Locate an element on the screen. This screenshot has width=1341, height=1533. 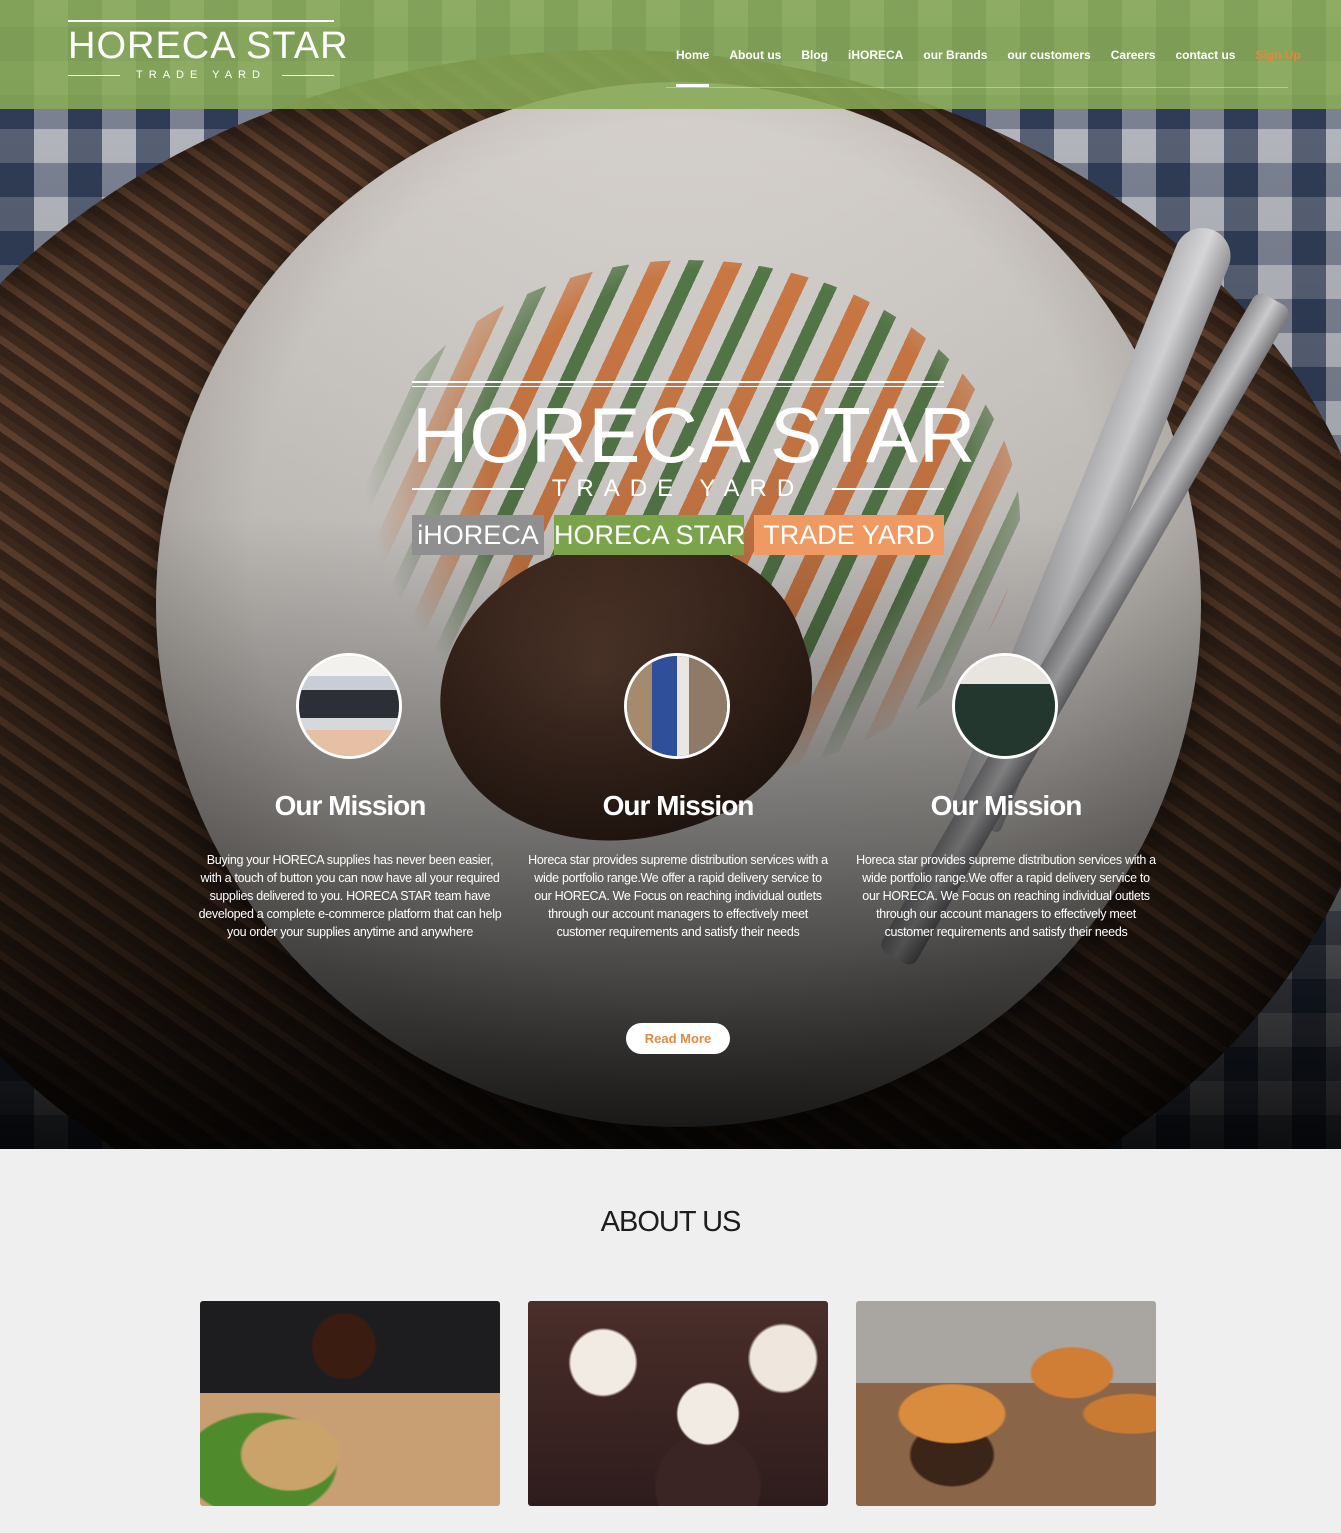
mission-image-storefront is located at coordinates (1005, 706).